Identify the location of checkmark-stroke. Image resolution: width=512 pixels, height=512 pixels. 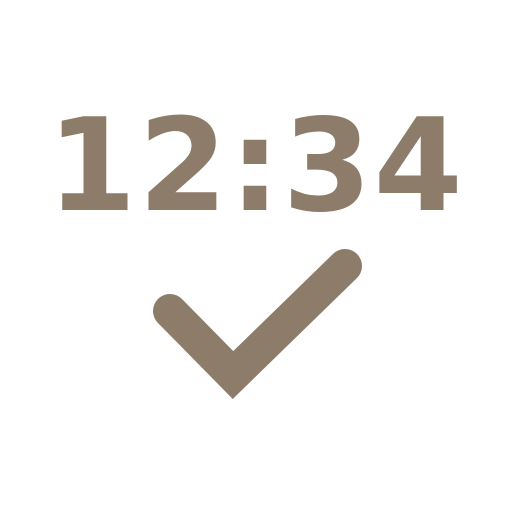
(257, 324).